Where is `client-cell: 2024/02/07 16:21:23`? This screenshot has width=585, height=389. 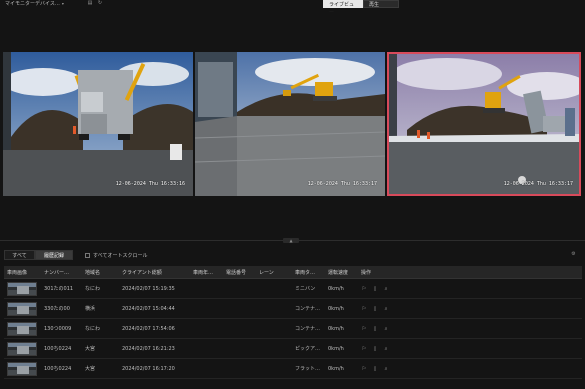 client-cell: 2024/02/07 16:21:23 is located at coordinates (148, 348).